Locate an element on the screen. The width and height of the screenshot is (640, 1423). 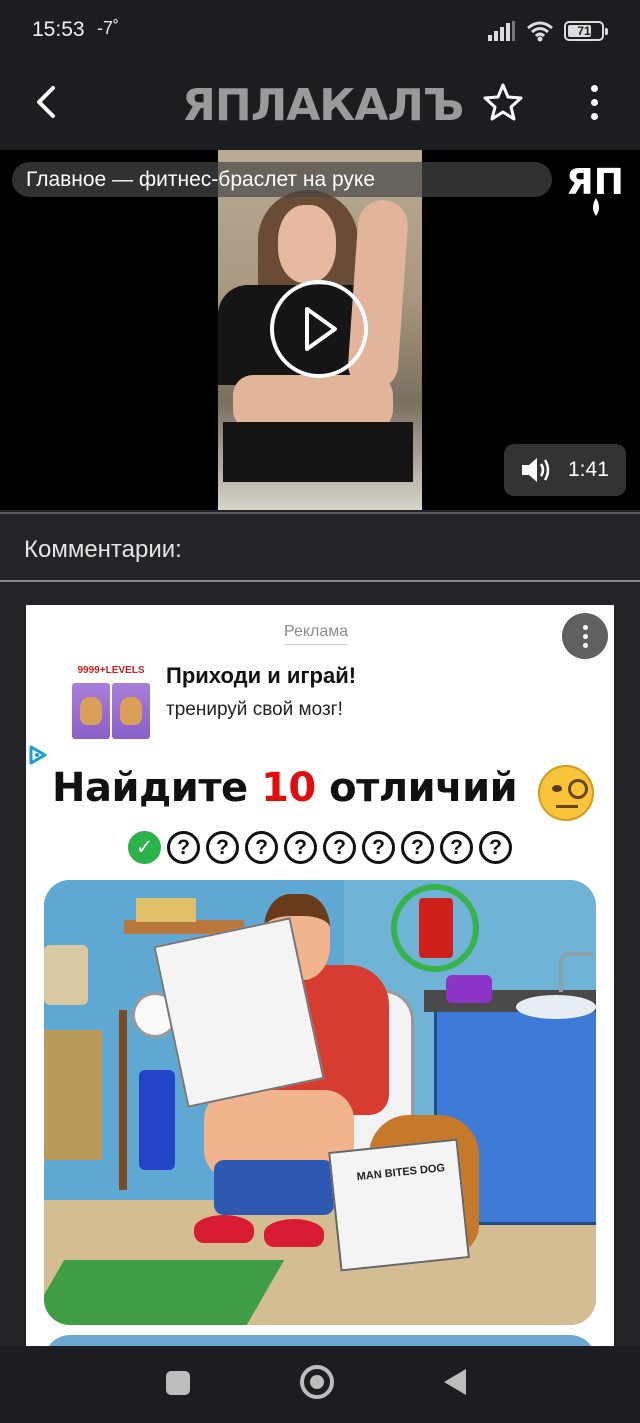
ad-menu-button is located at coordinates (585, 636).